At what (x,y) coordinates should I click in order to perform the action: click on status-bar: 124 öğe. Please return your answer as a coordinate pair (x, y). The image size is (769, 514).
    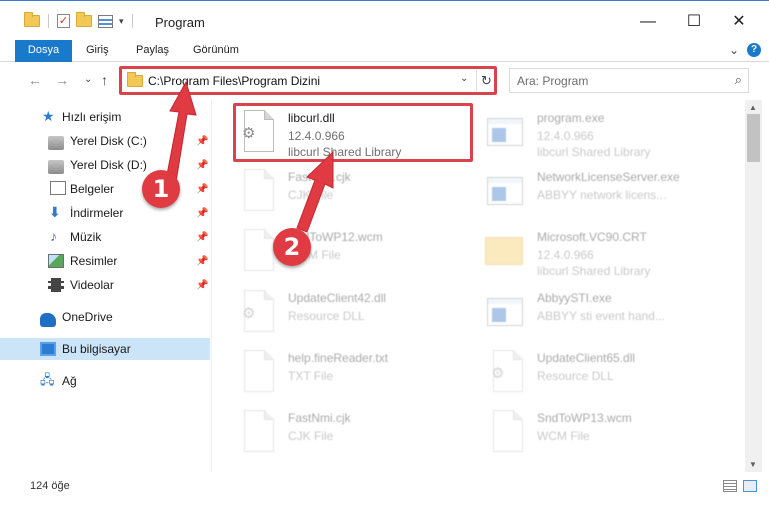
    Looking at the image, I should click on (384, 493).